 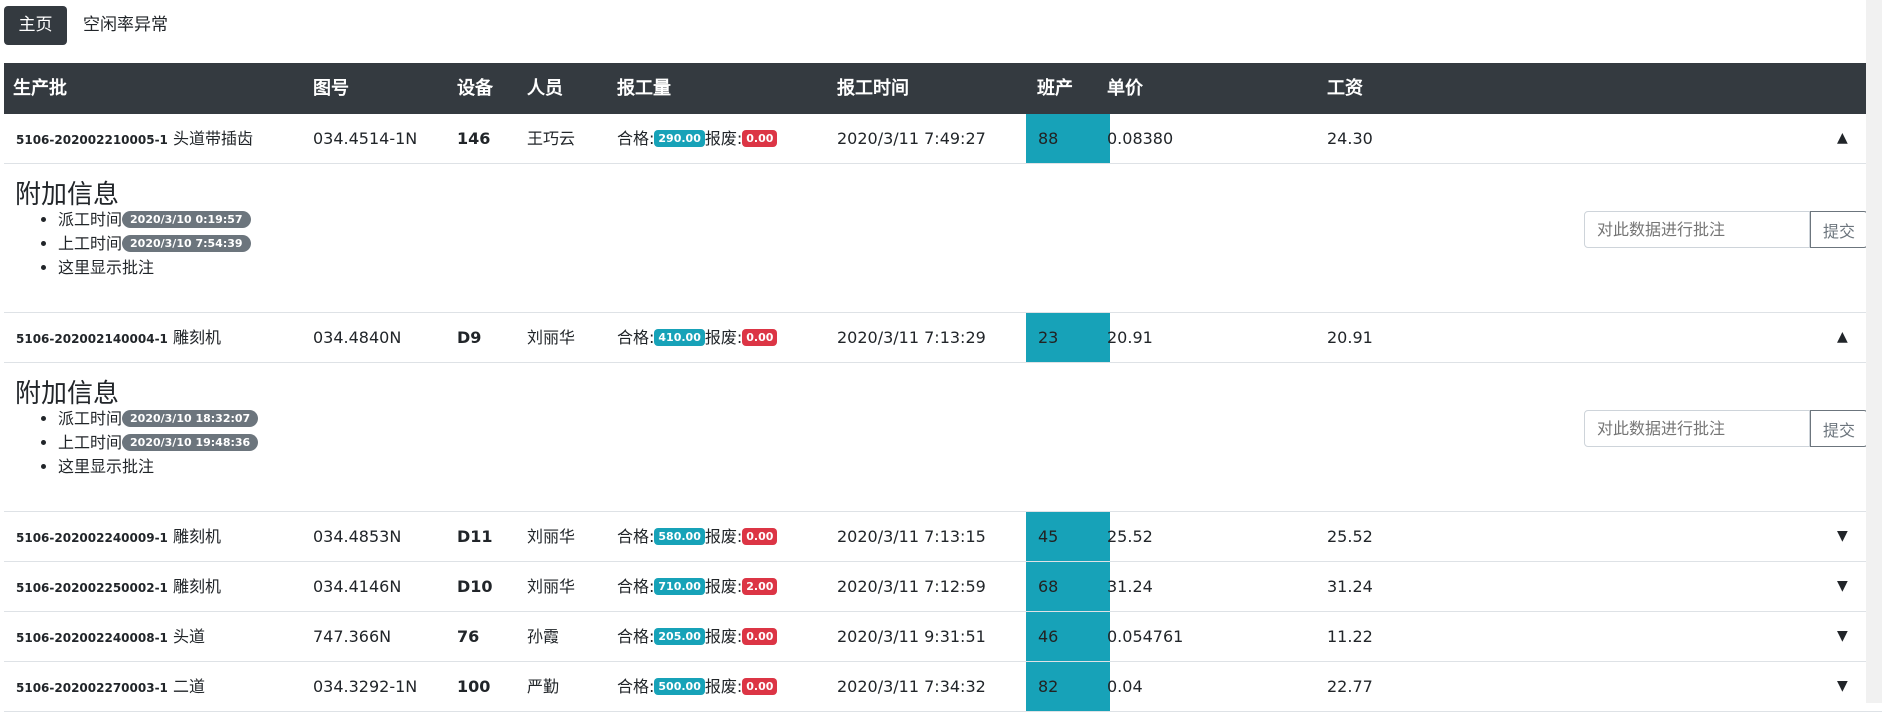 I want to click on batch-cell: 5106-202002210005-1 头道带插齿, so click(x=134, y=139).